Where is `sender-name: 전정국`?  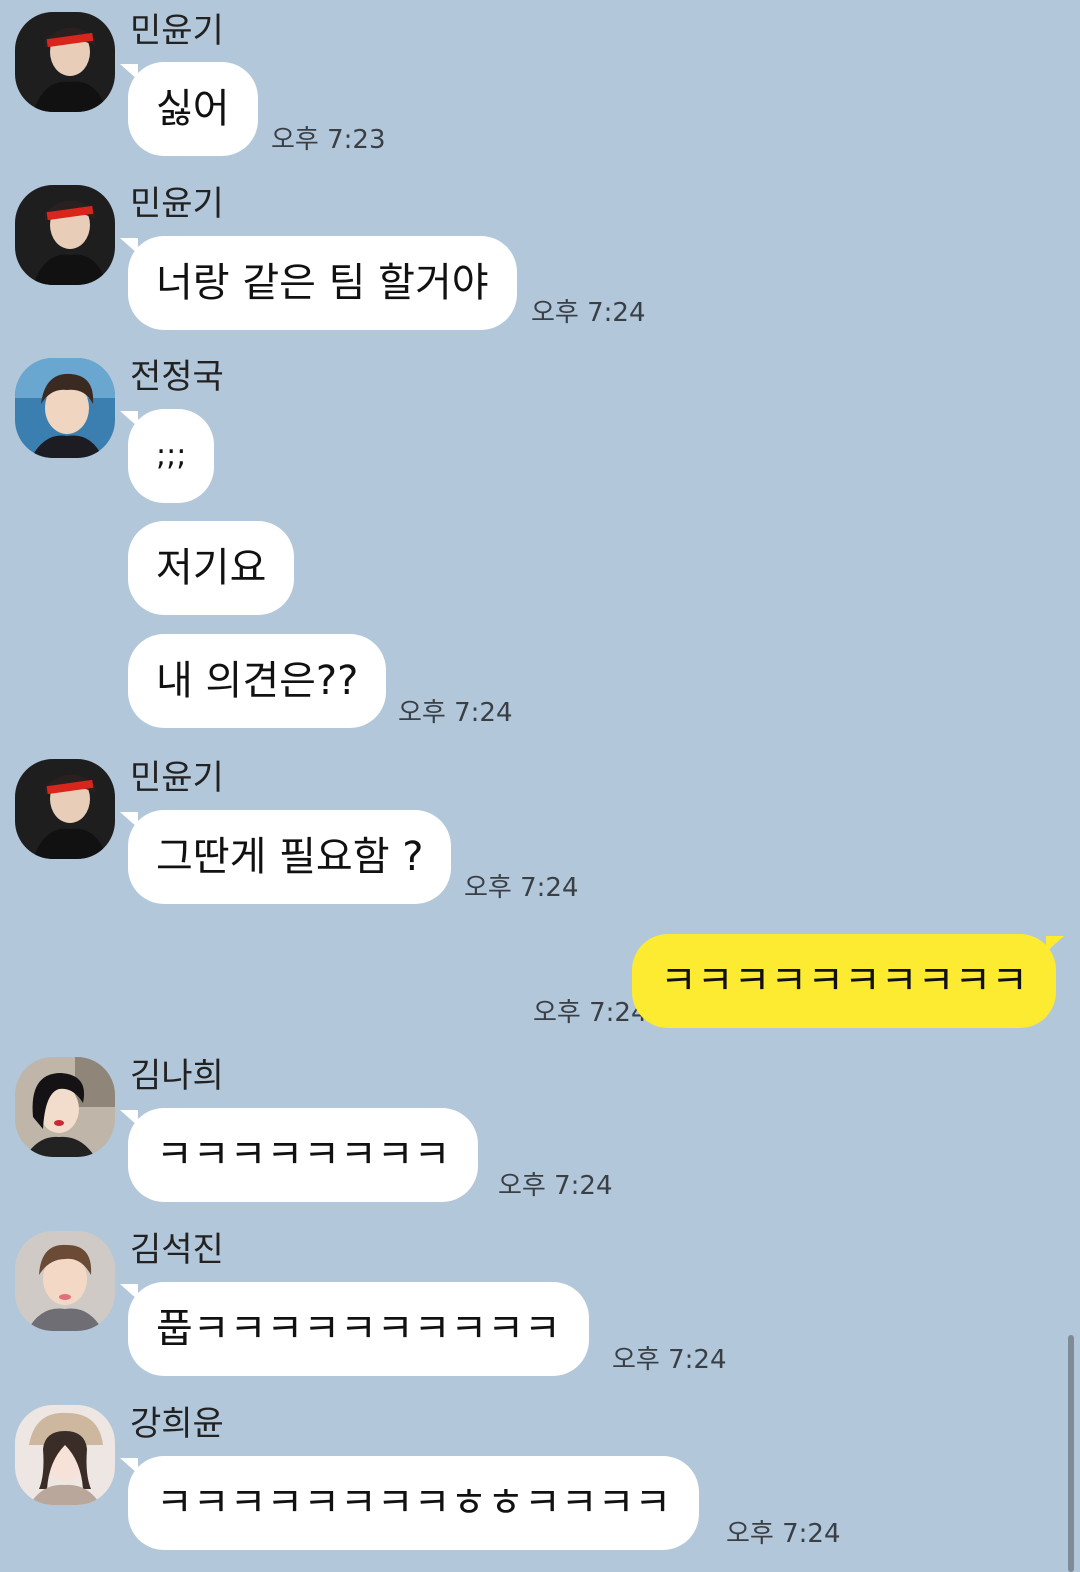 sender-name: 전정국 is located at coordinates (177, 377).